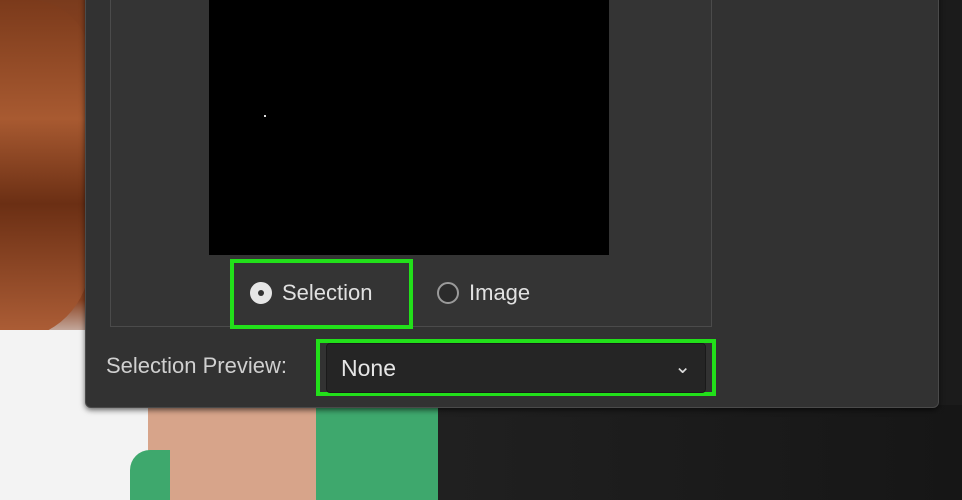 Image resolution: width=962 pixels, height=500 pixels. I want to click on photo-hair, so click(45, 170).